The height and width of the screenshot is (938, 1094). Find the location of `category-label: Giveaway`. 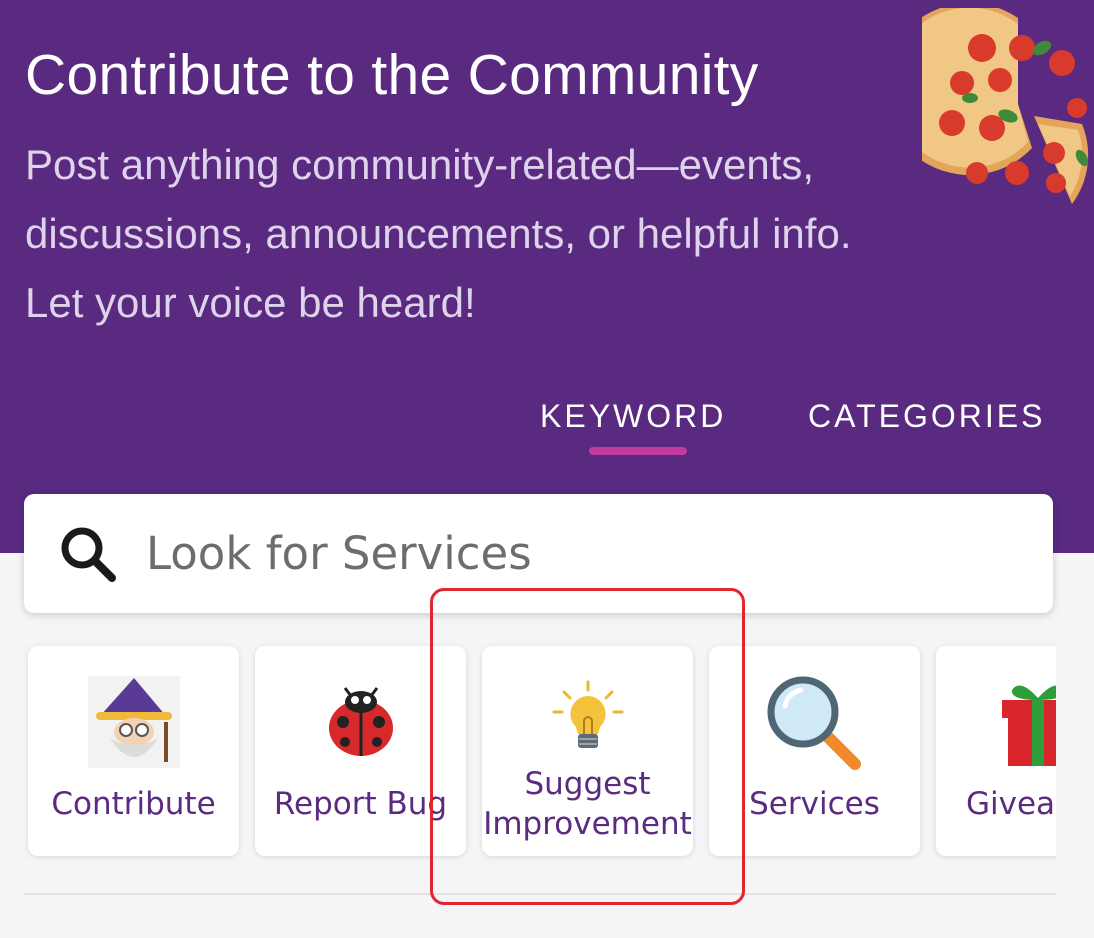

category-label: Giveaway is located at coordinates (1011, 804).